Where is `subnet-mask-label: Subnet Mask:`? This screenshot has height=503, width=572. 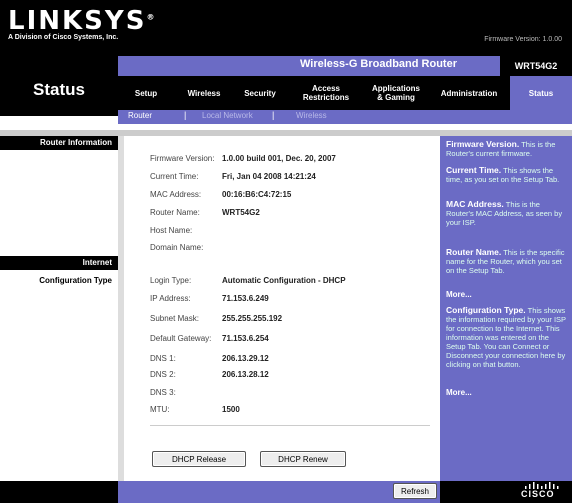
subnet-mask-label: Subnet Mask: is located at coordinates (174, 318).